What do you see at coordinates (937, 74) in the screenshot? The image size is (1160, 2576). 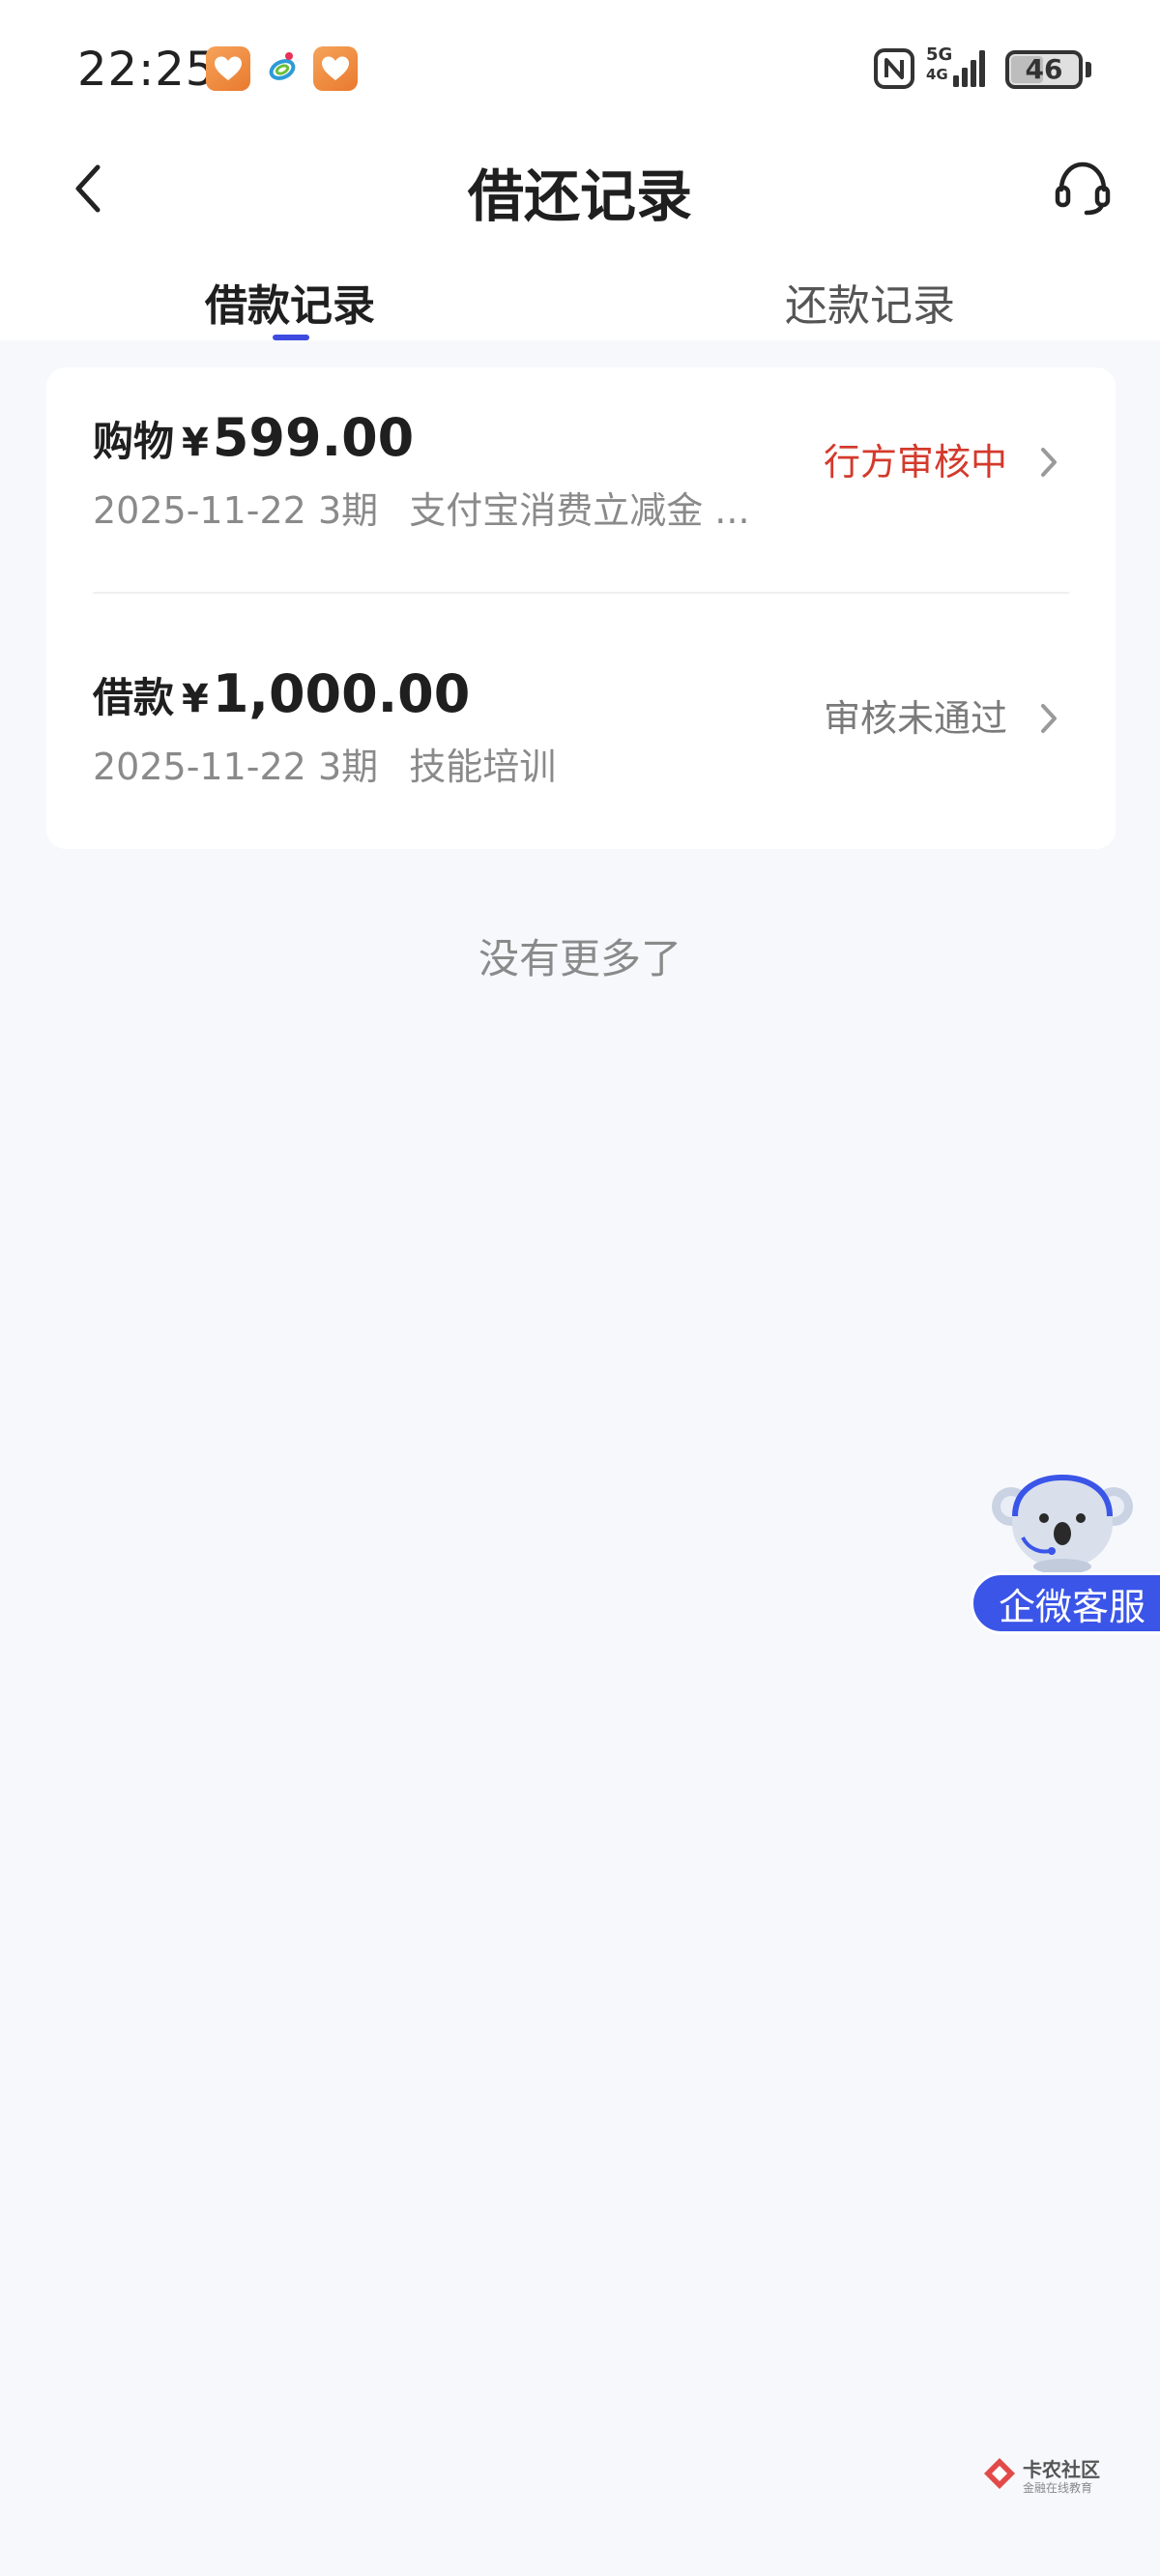 I see `network-sub-label: 4G` at bounding box center [937, 74].